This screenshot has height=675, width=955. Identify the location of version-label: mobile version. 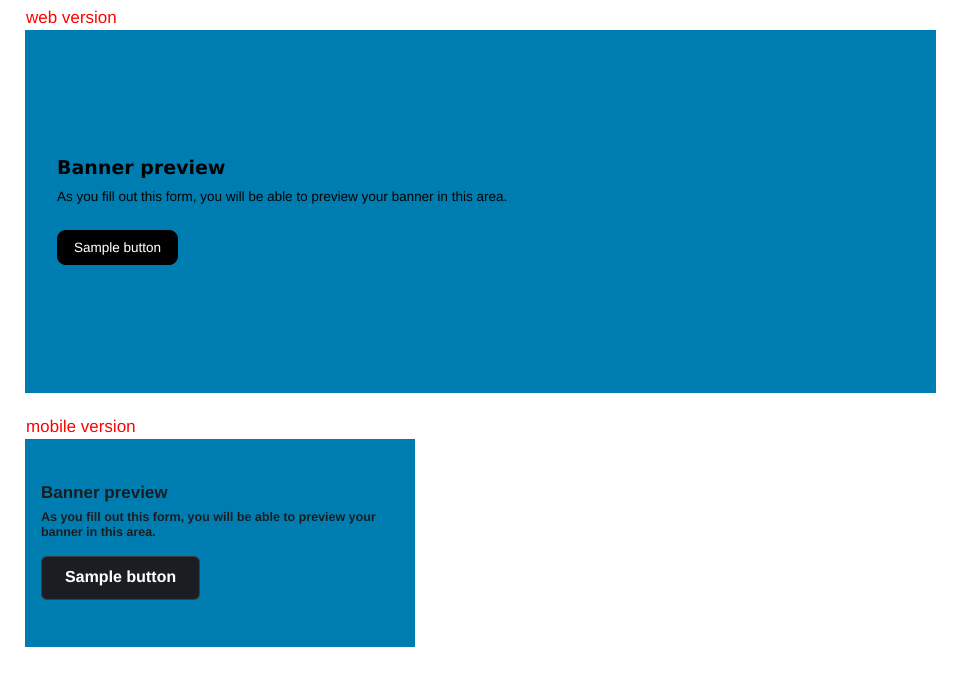
(81, 427).